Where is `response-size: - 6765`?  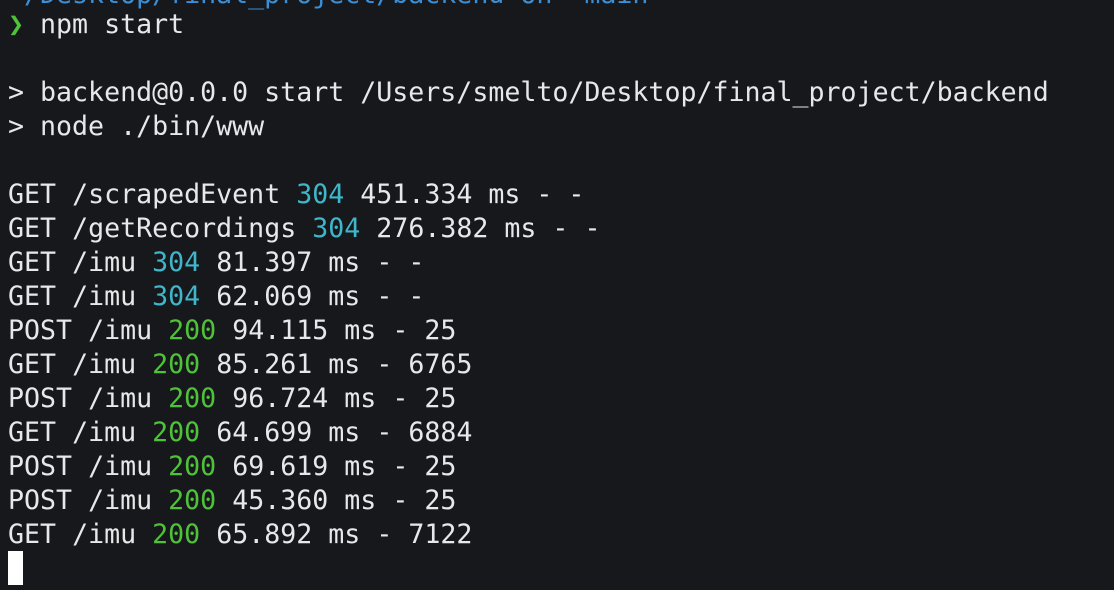 response-size: - 6765 is located at coordinates (424, 364).